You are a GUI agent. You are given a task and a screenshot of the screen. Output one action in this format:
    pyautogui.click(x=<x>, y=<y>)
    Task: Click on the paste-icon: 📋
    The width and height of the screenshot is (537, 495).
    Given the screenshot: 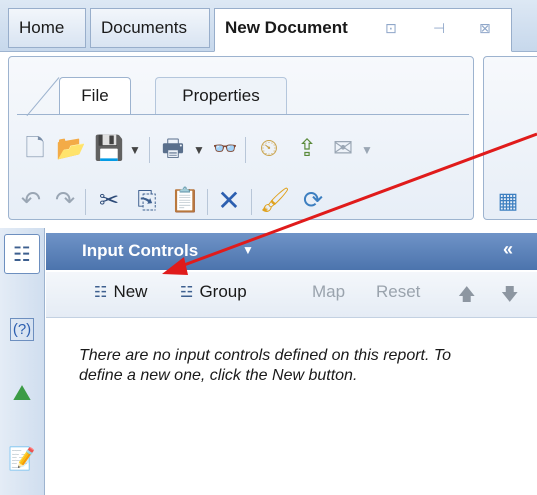 What is the action you would take?
    pyautogui.click(x=185, y=201)
    